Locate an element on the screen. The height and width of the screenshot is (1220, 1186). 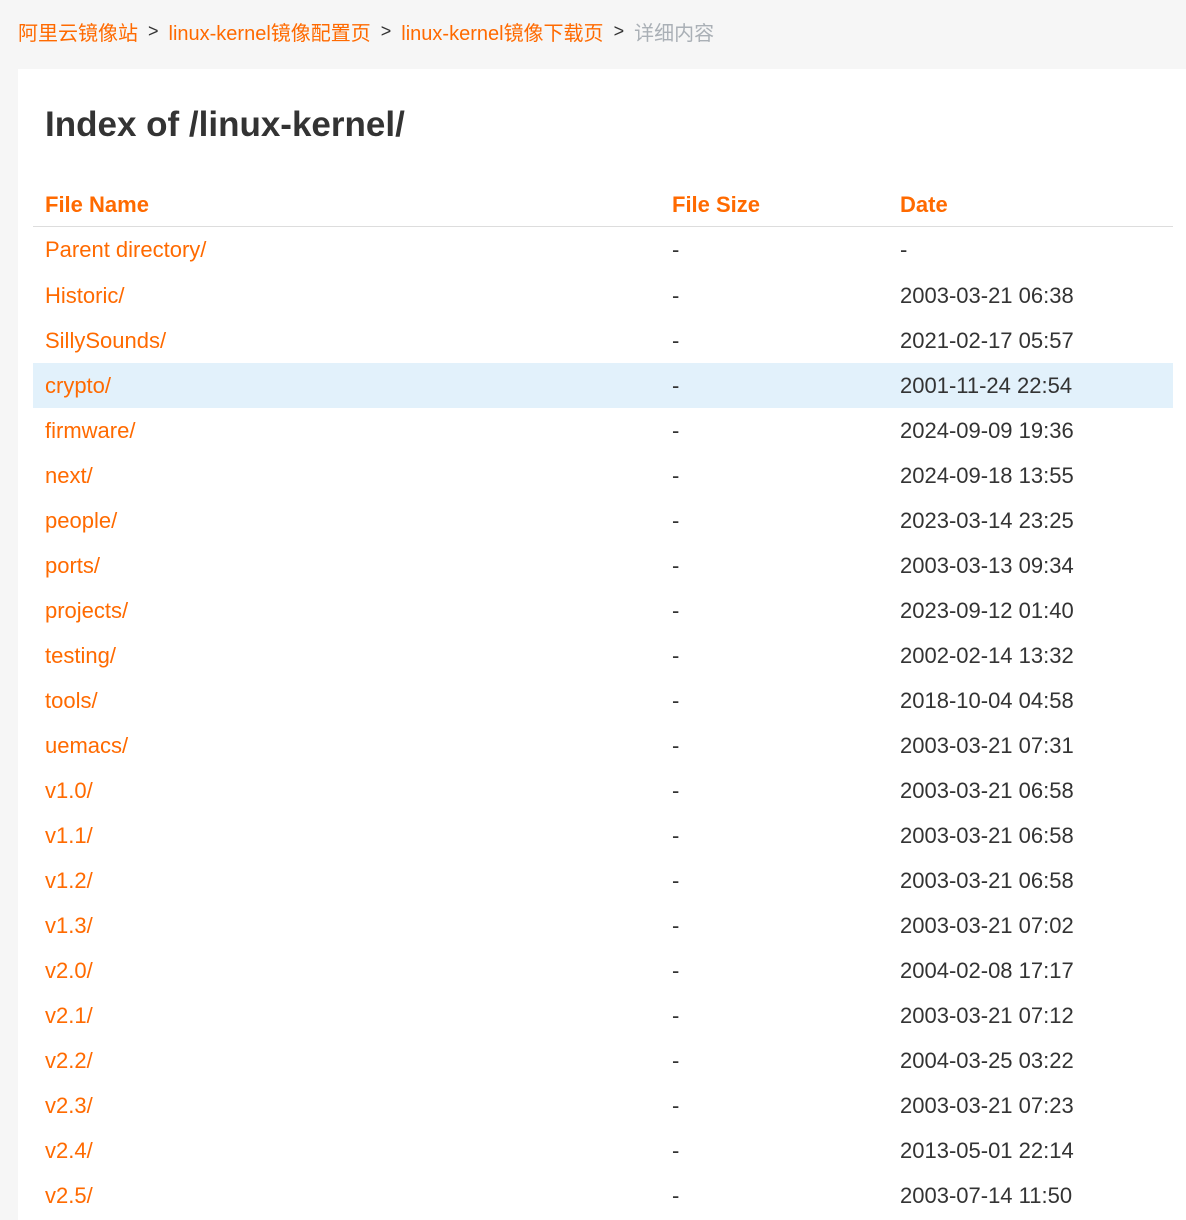
file-date-cell: 2003-03-21 07:23 is located at coordinates (987, 1105).